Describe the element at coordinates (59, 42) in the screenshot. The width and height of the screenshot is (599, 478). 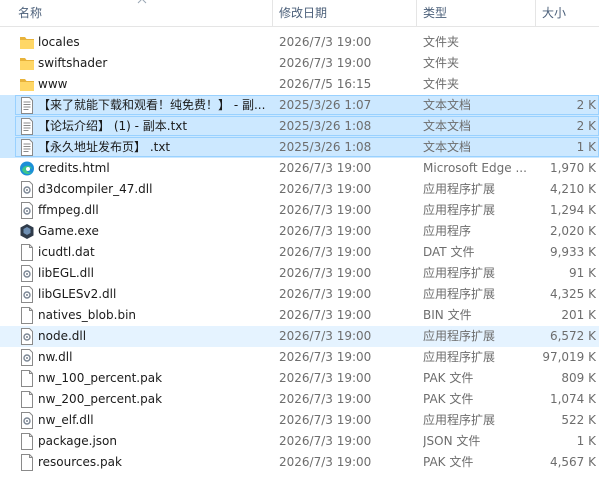
I see `file-name: locales` at that location.